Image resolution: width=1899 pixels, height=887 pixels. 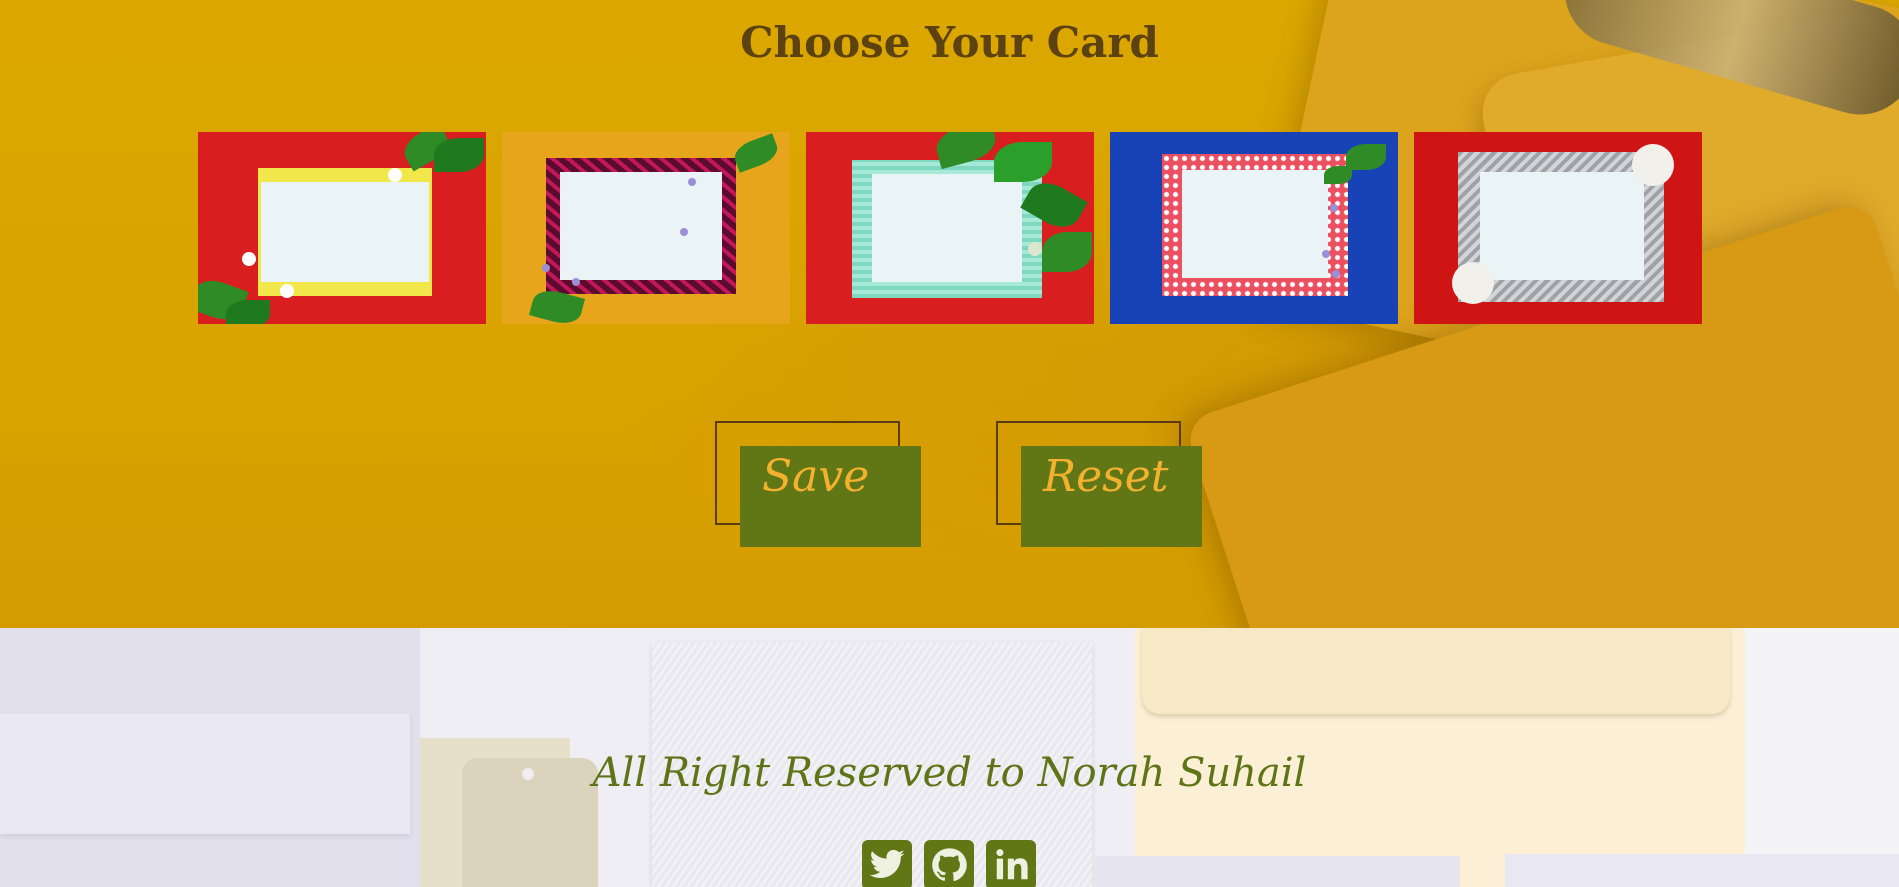 I want to click on github-link, so click(x=949, y=863).